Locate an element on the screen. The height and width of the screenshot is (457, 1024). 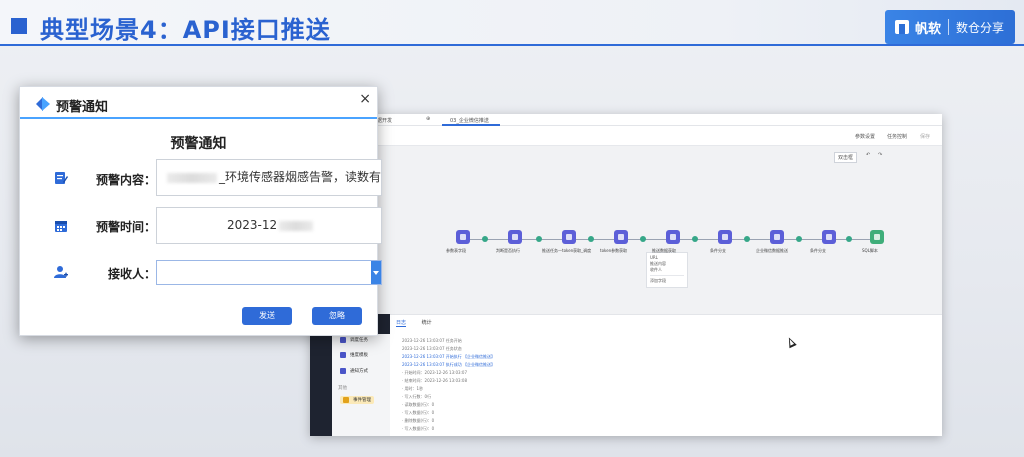
log-line: 2023-12-26 13:03:07 任务状态 is located at coordinates (432, 348).